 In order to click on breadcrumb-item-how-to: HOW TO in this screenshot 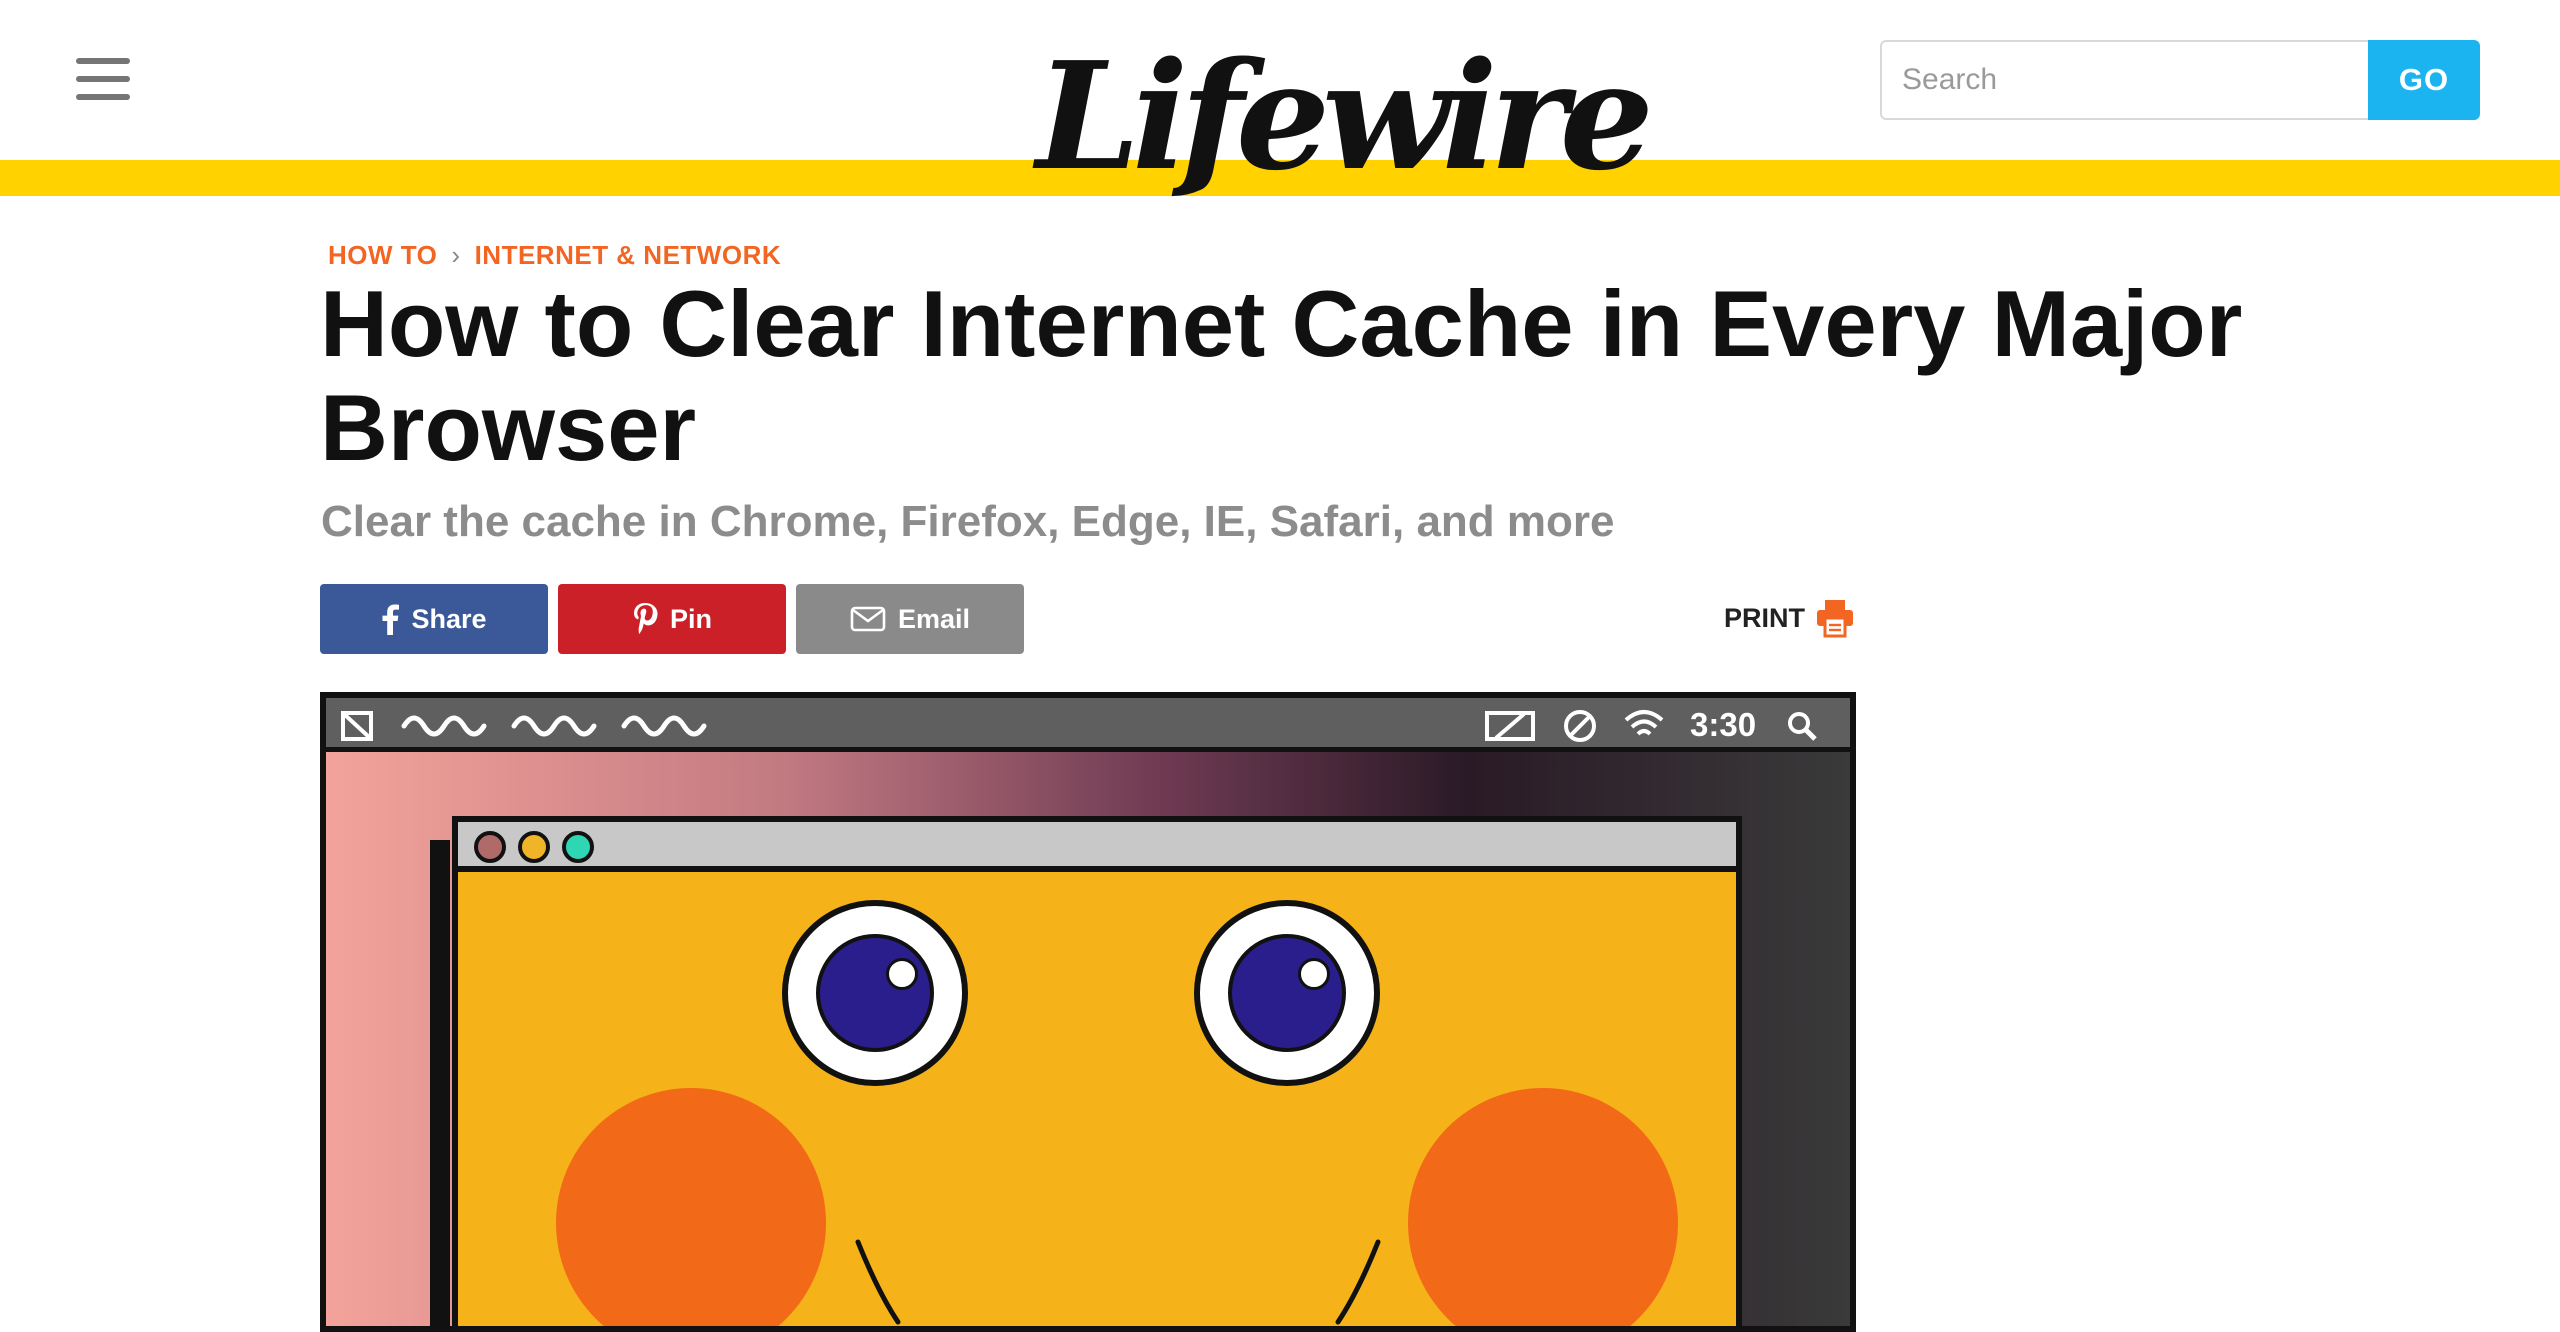, I will do `click(382, 255)`.